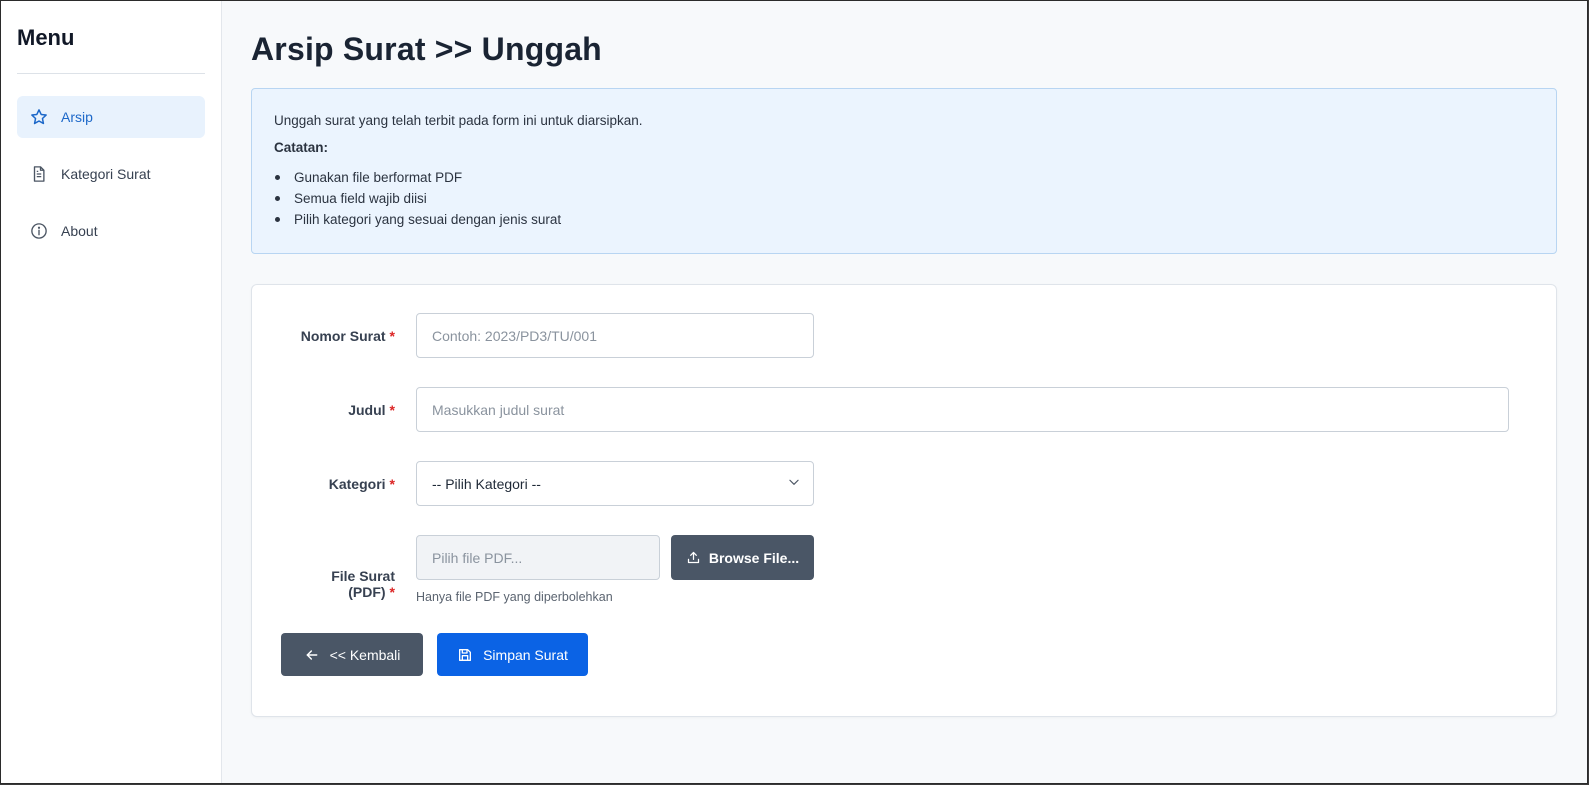 The height and width of the screenshot is (785, 1589). I want to click on save-button: Simpan Surat, so click(512, 654).